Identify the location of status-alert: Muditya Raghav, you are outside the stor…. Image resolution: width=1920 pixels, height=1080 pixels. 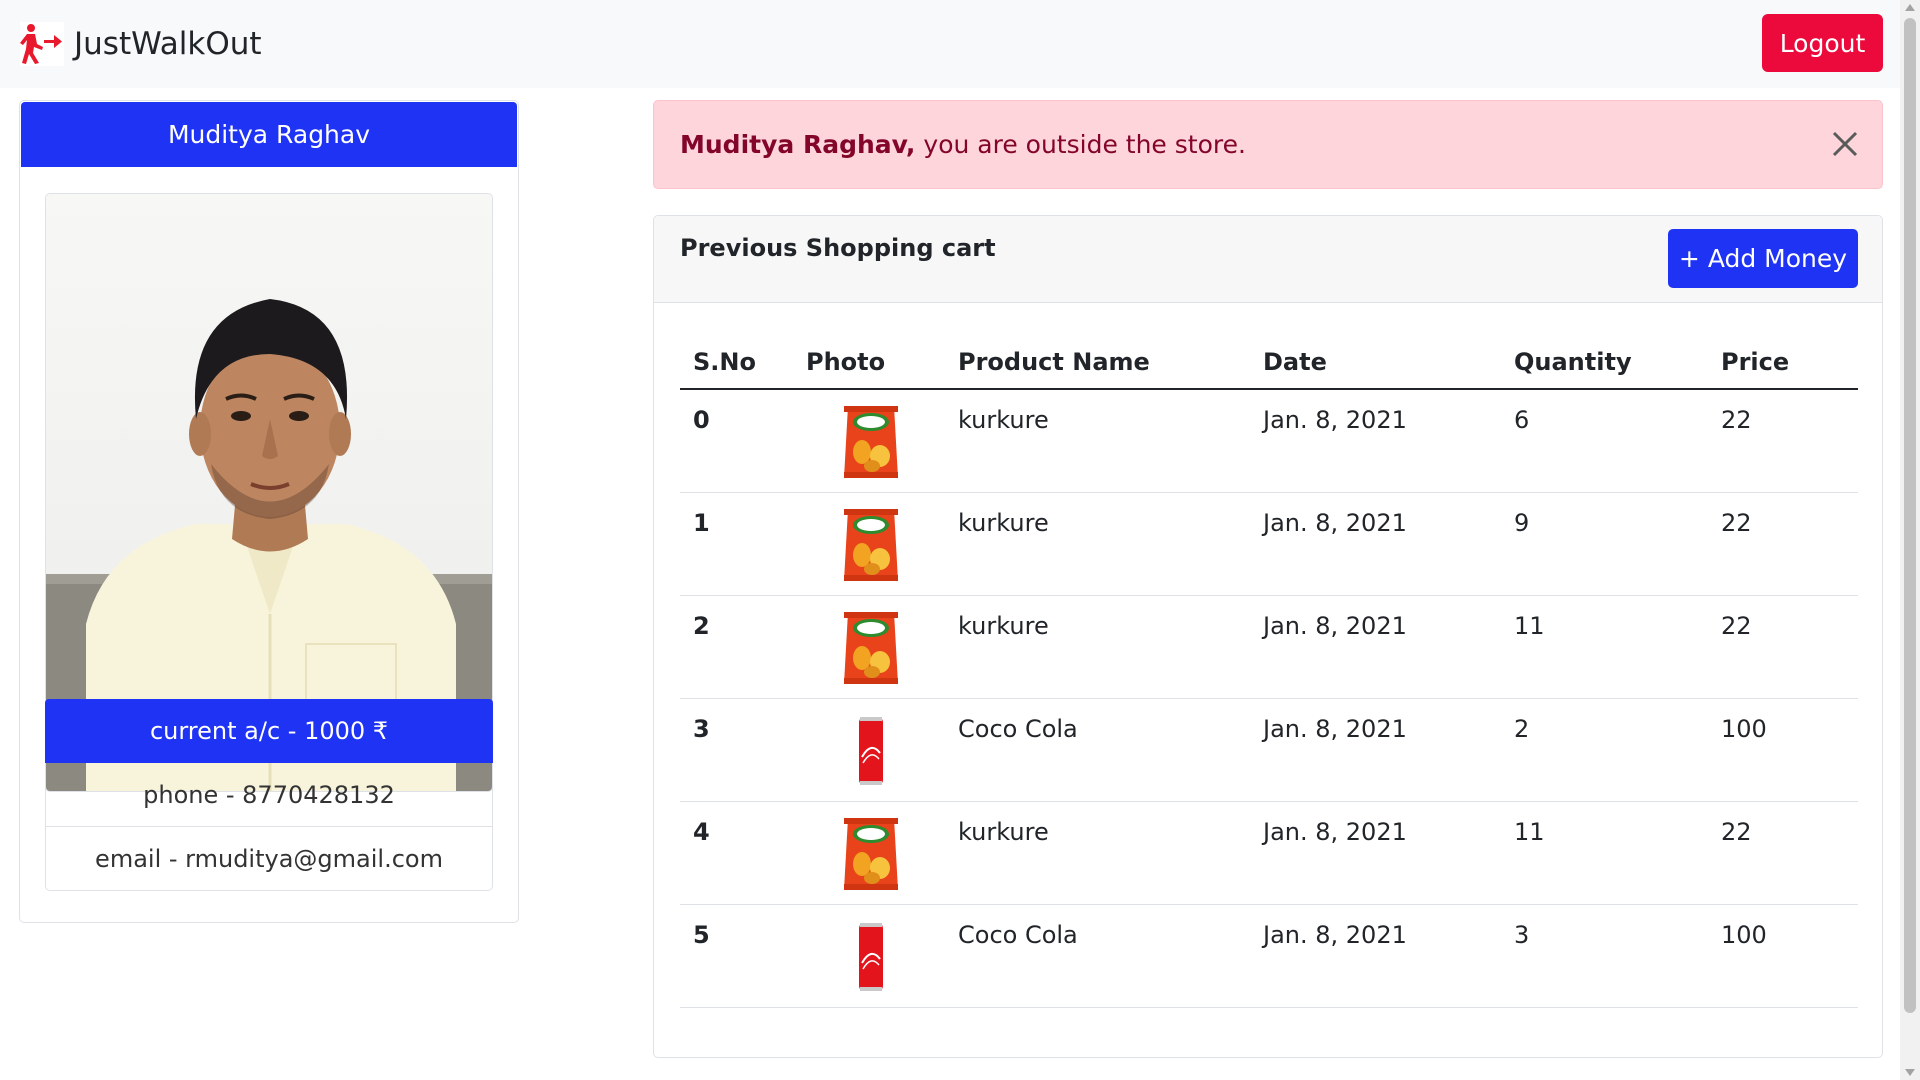
(1268, 144).